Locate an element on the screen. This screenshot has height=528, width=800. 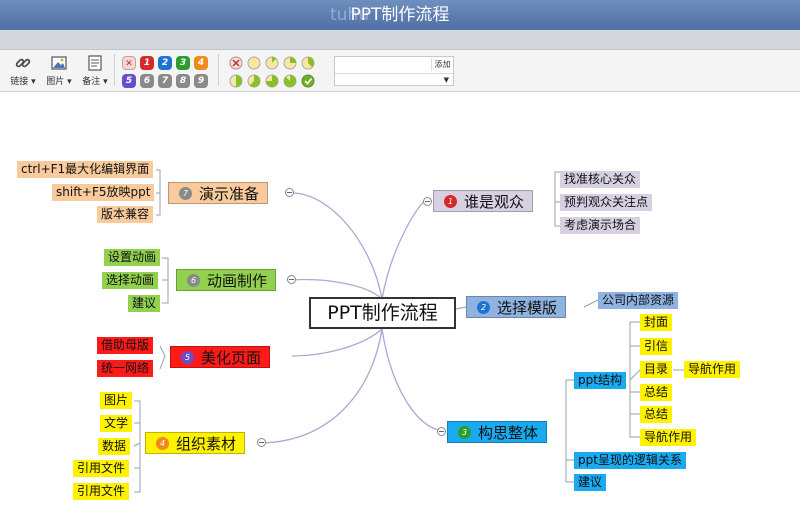
leaf-shift-f5: shift+F5放映ppt is located at coordinates (103, 192).